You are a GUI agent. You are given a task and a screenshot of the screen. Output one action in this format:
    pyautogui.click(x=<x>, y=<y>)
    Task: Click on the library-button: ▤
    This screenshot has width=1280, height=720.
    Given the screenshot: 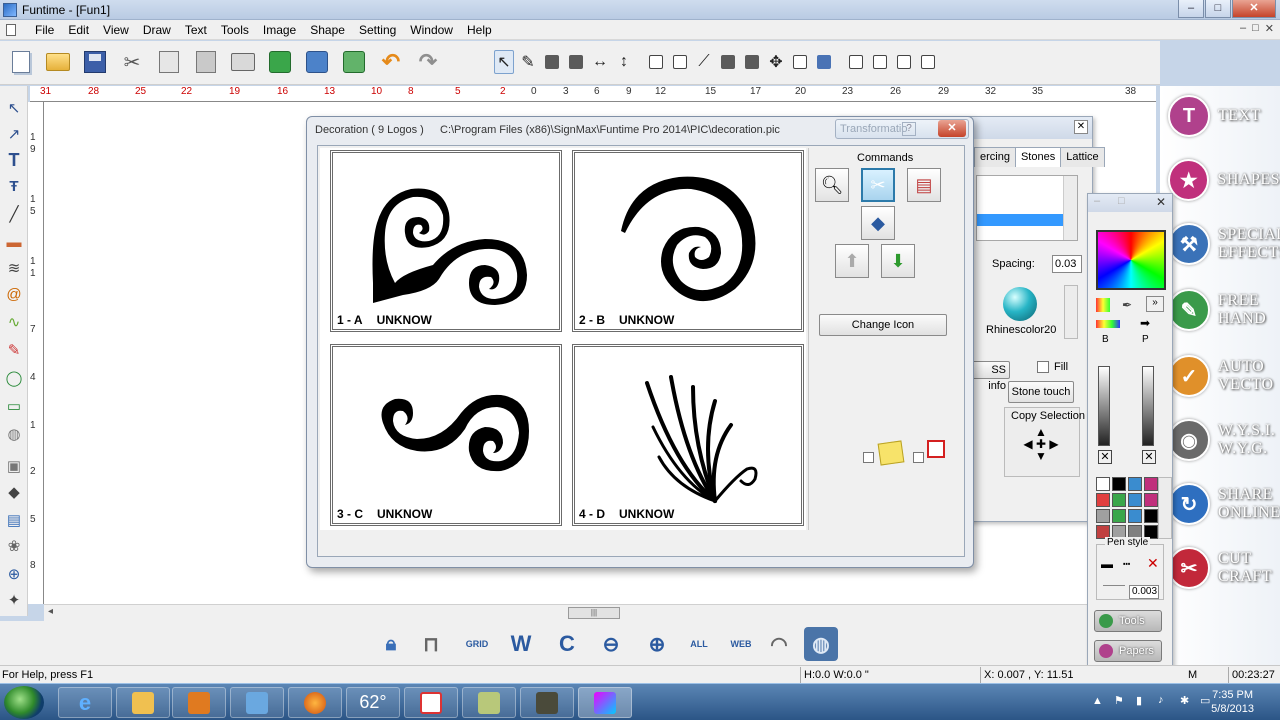 What is the action you would take?
    pyautogui.click(x=924, y=185)
    